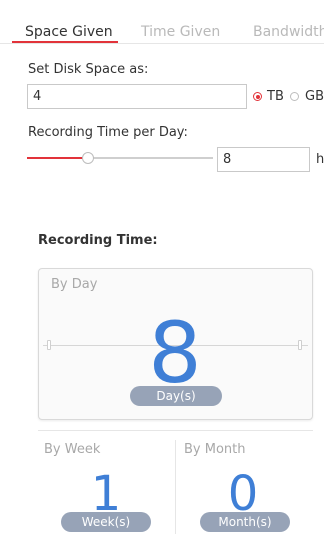 This screenshot has height=534, width=324. I want to click on section-divider, so click(175, 430).